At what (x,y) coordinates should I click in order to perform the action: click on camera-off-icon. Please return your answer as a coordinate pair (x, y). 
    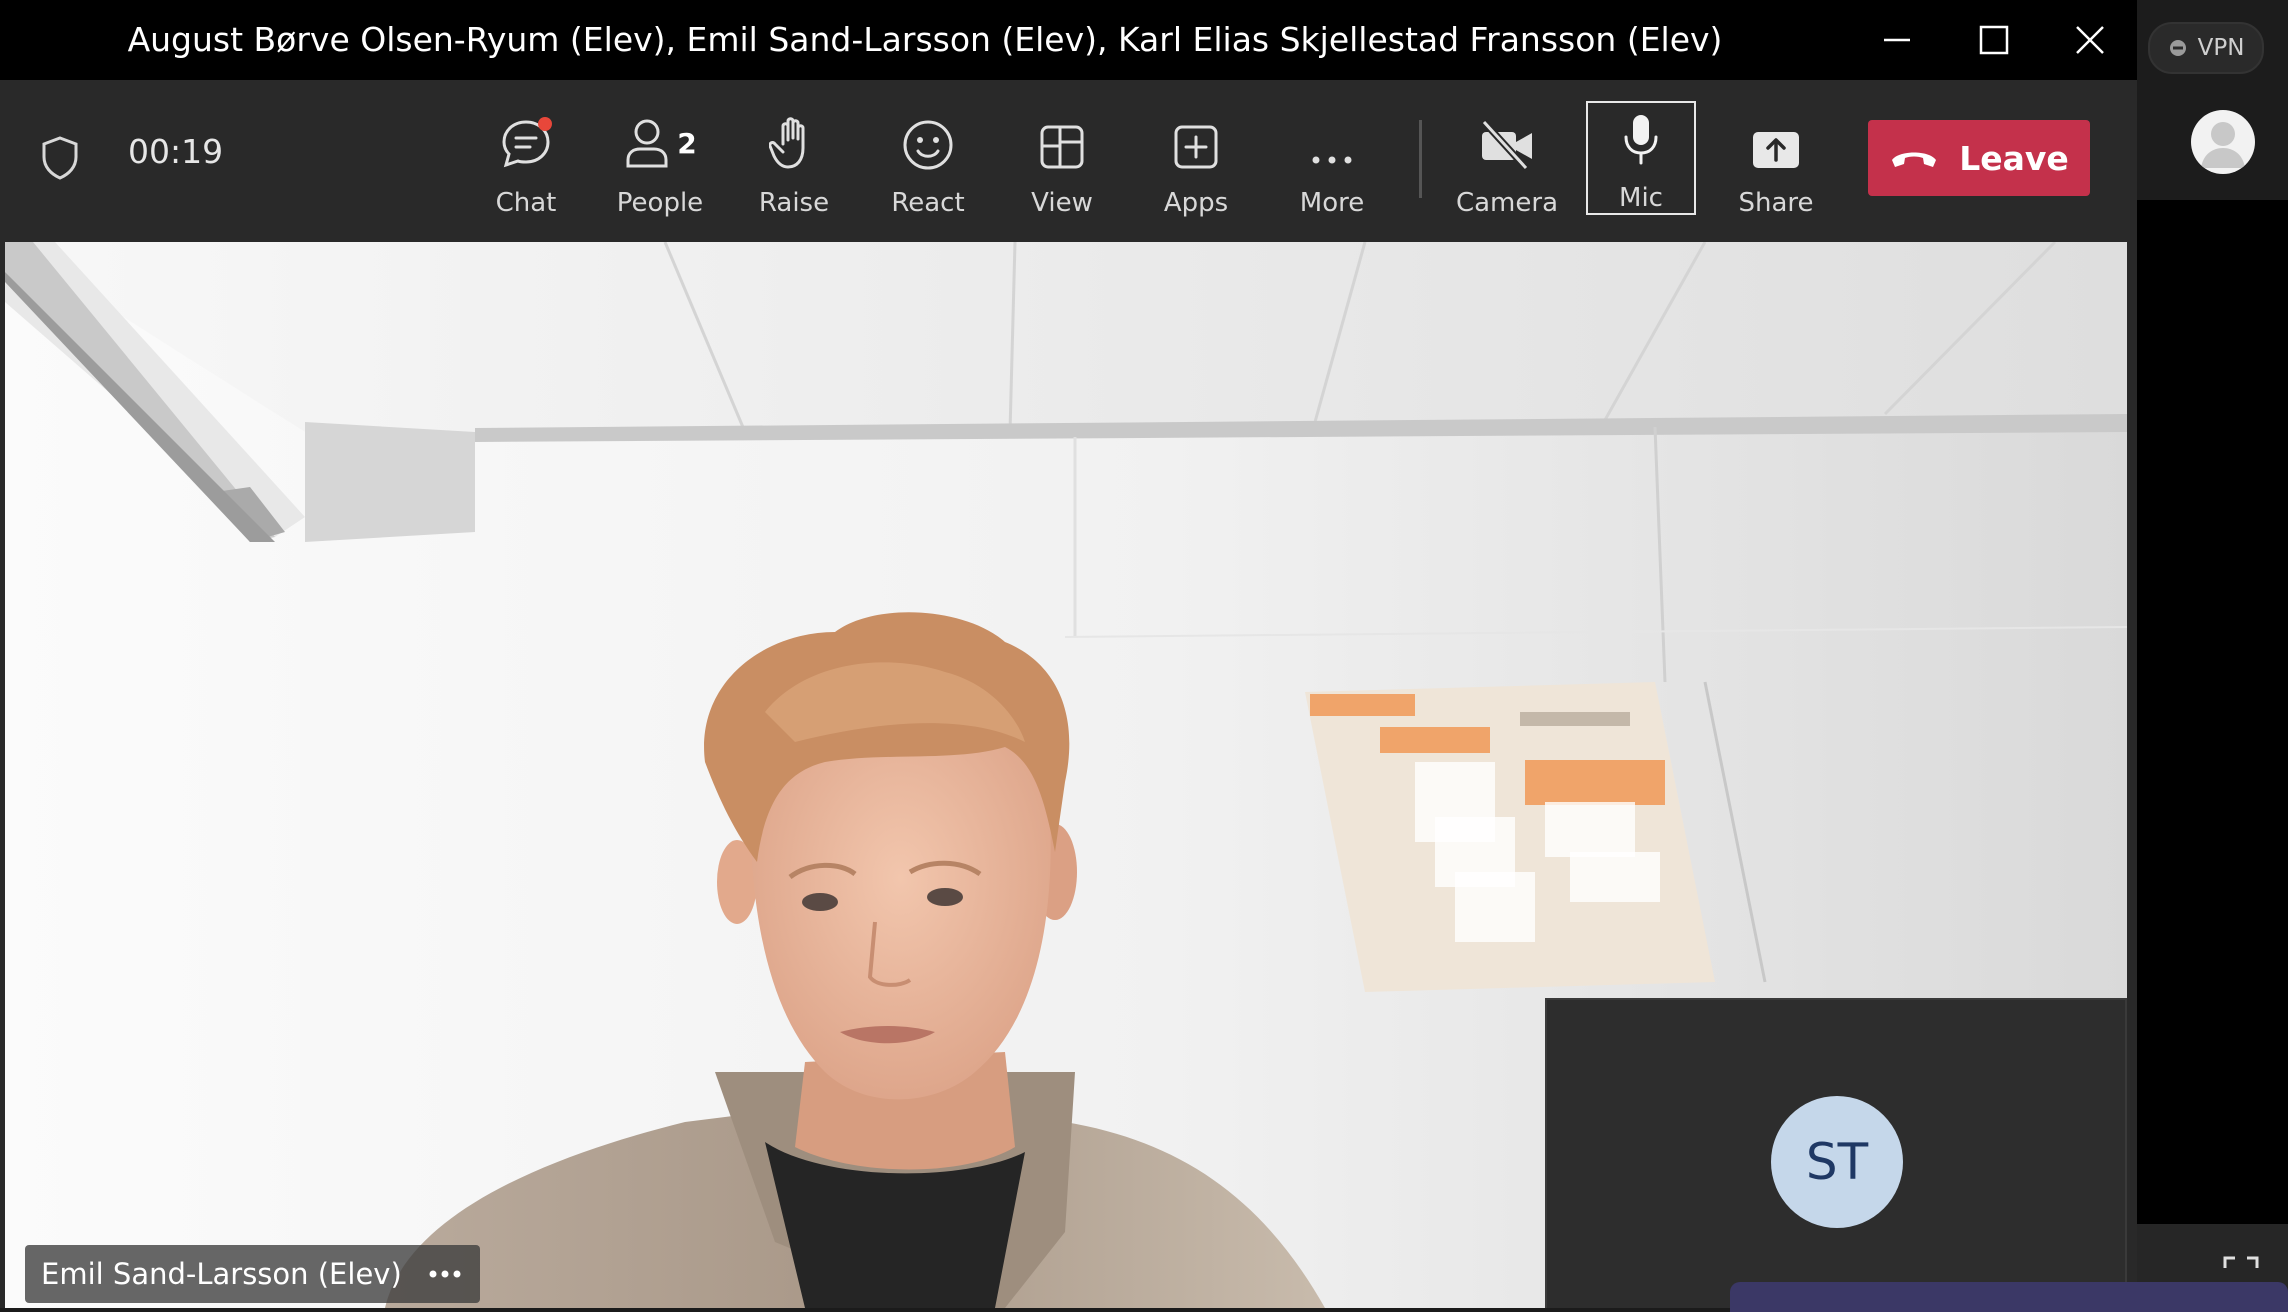
    Looking at the image, I should click on (1506, 145).